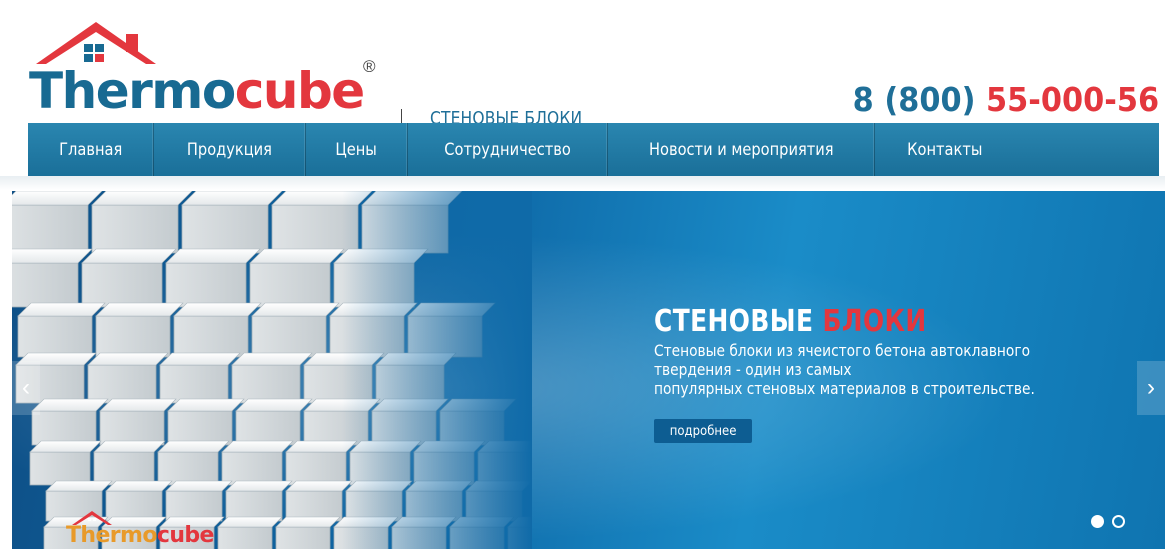  Describe the element at coordinates (401, 116) in the screenshot. I see `header-separator` at that location.